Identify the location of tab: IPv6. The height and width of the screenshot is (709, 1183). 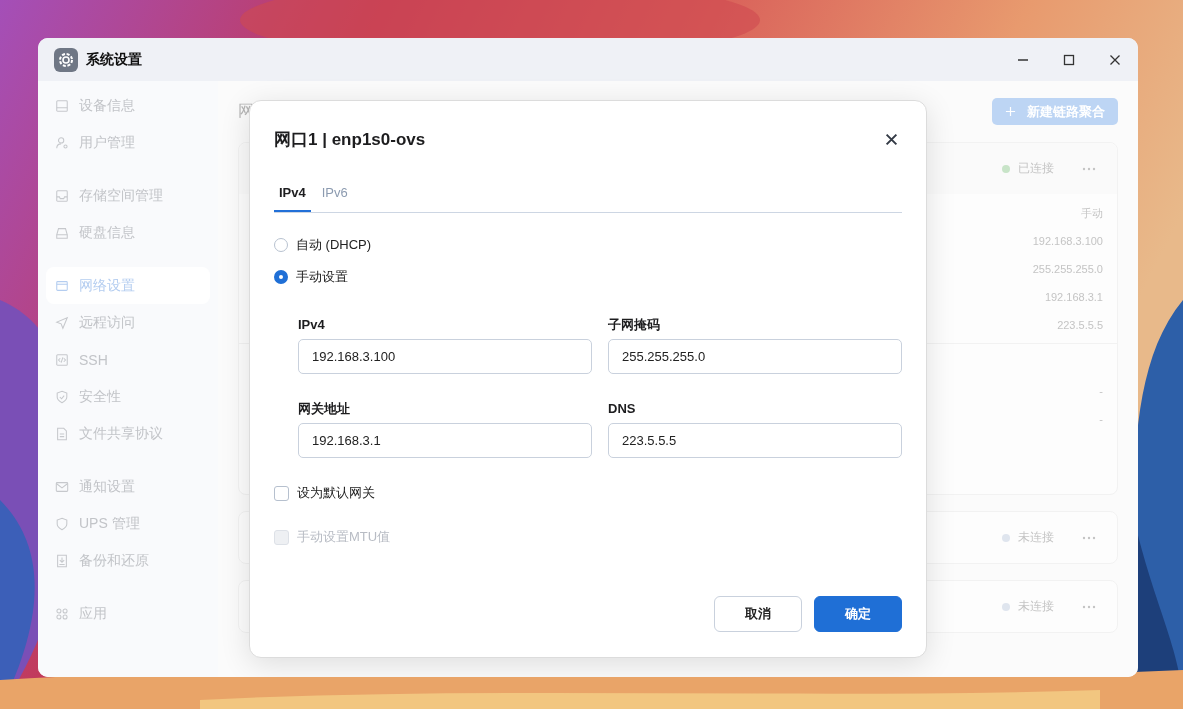
(334, 193).